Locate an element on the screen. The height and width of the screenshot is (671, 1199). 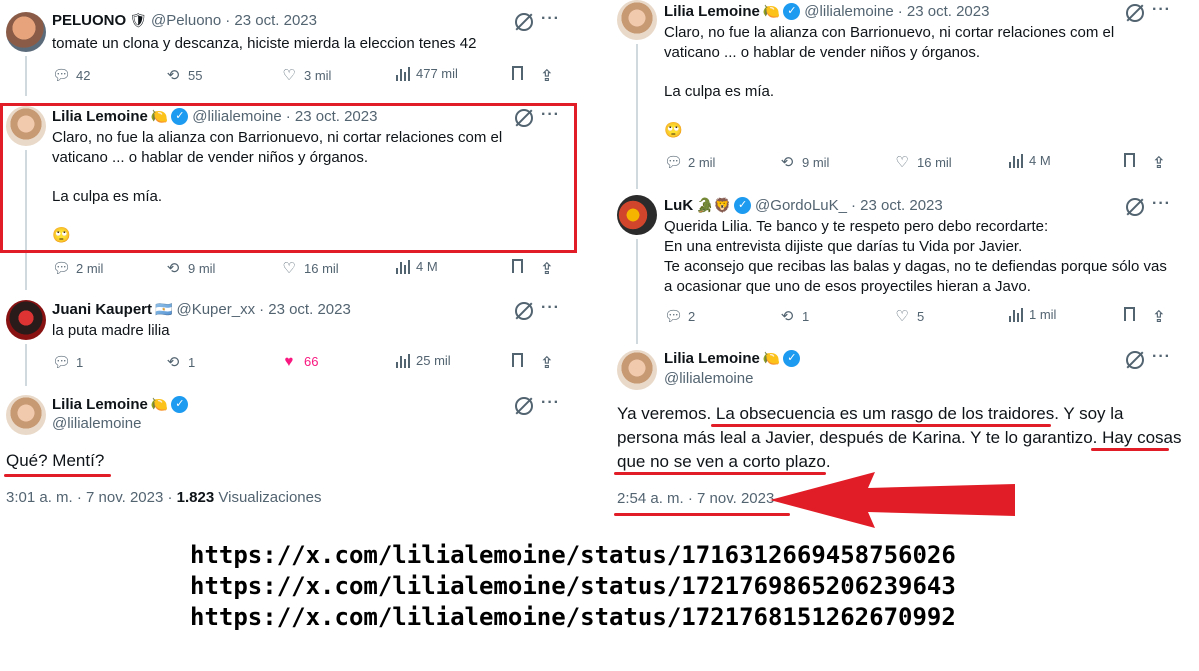
tweet-header: Lilia Lemoine 🍋 ✓ is located at coordinates (120, 404).